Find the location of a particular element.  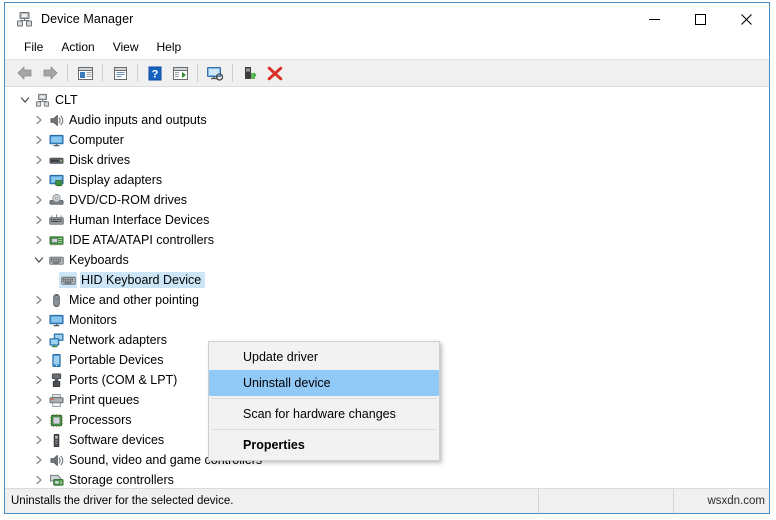

tree-label: DVD/CD-ROM drives is located at coordinates (128, 200).